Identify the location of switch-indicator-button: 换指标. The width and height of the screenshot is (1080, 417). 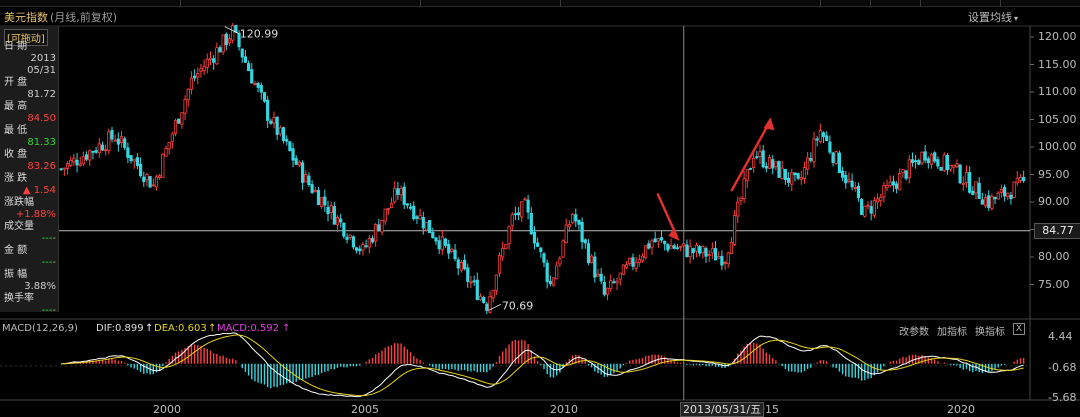
(990, 330).